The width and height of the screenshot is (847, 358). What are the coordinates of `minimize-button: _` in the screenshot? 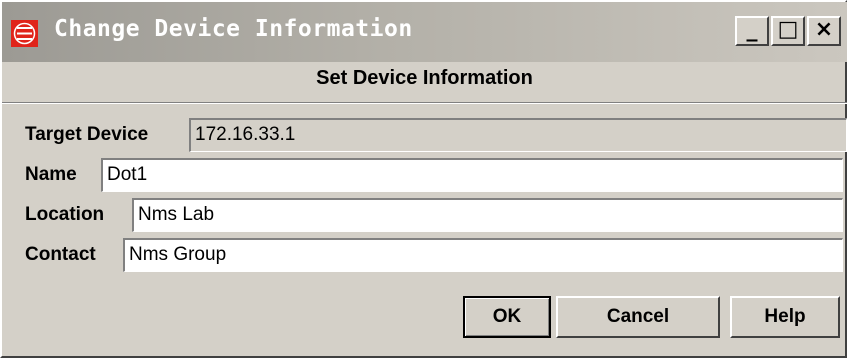 It's located at (752, 31).